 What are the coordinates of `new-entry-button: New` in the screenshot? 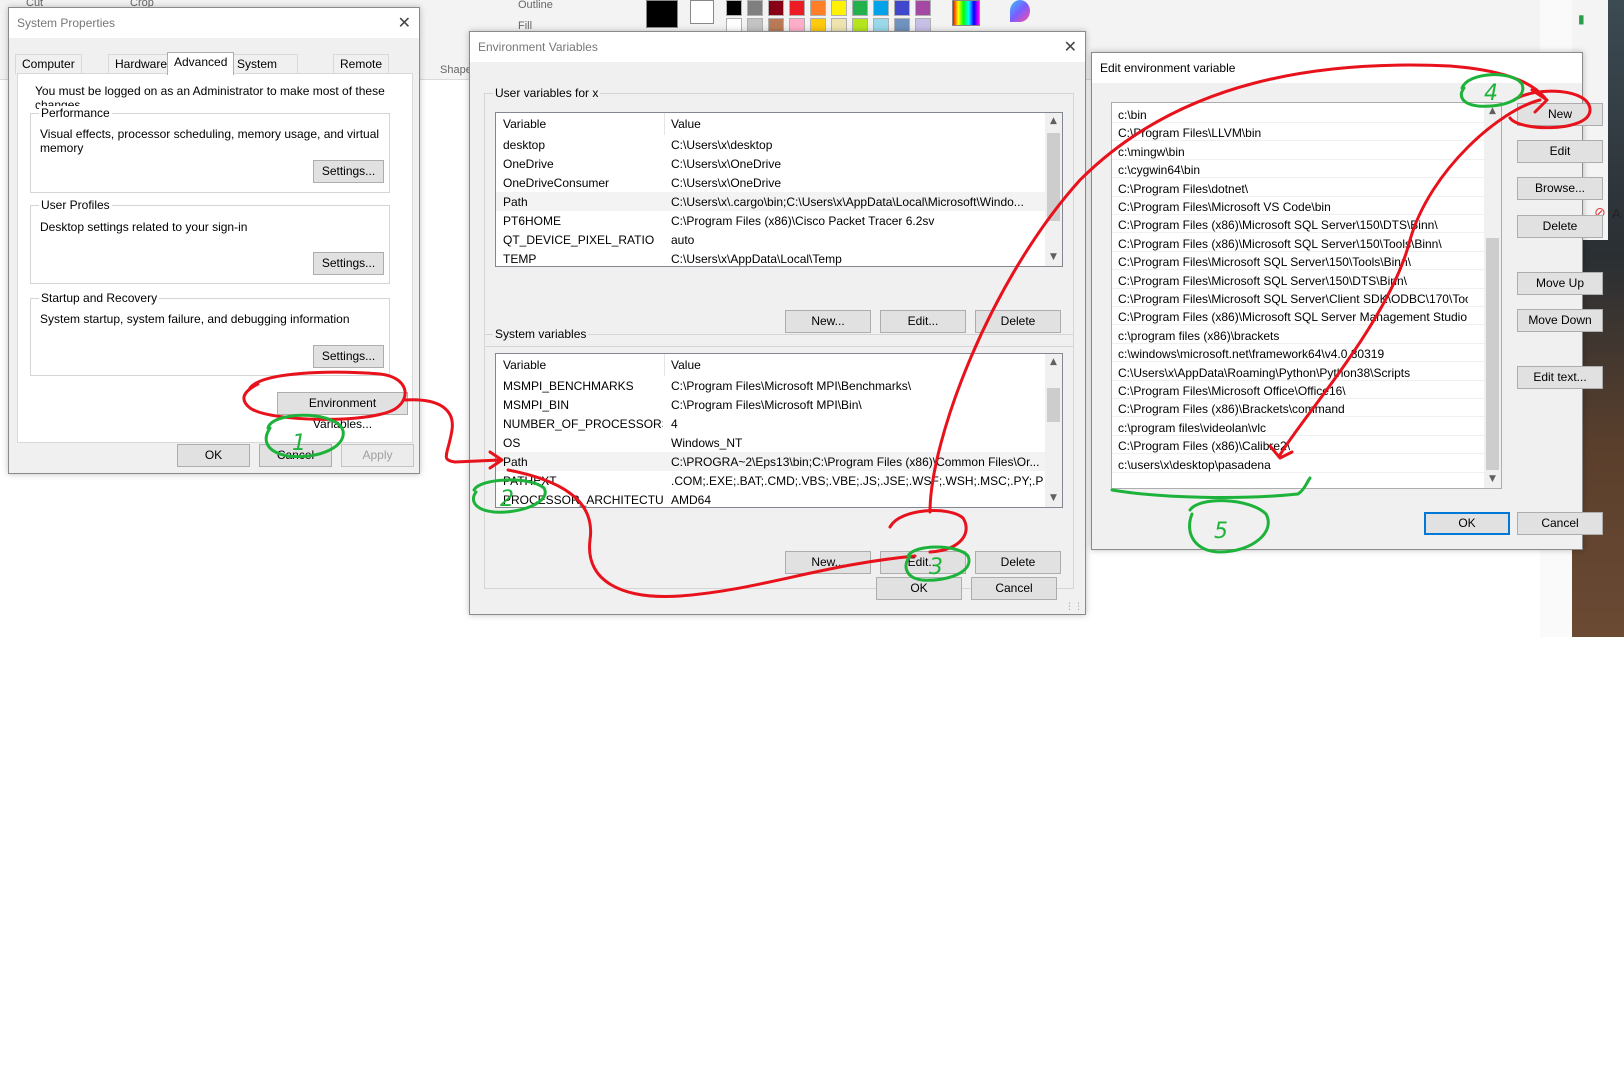 It's located at (1560, 114).